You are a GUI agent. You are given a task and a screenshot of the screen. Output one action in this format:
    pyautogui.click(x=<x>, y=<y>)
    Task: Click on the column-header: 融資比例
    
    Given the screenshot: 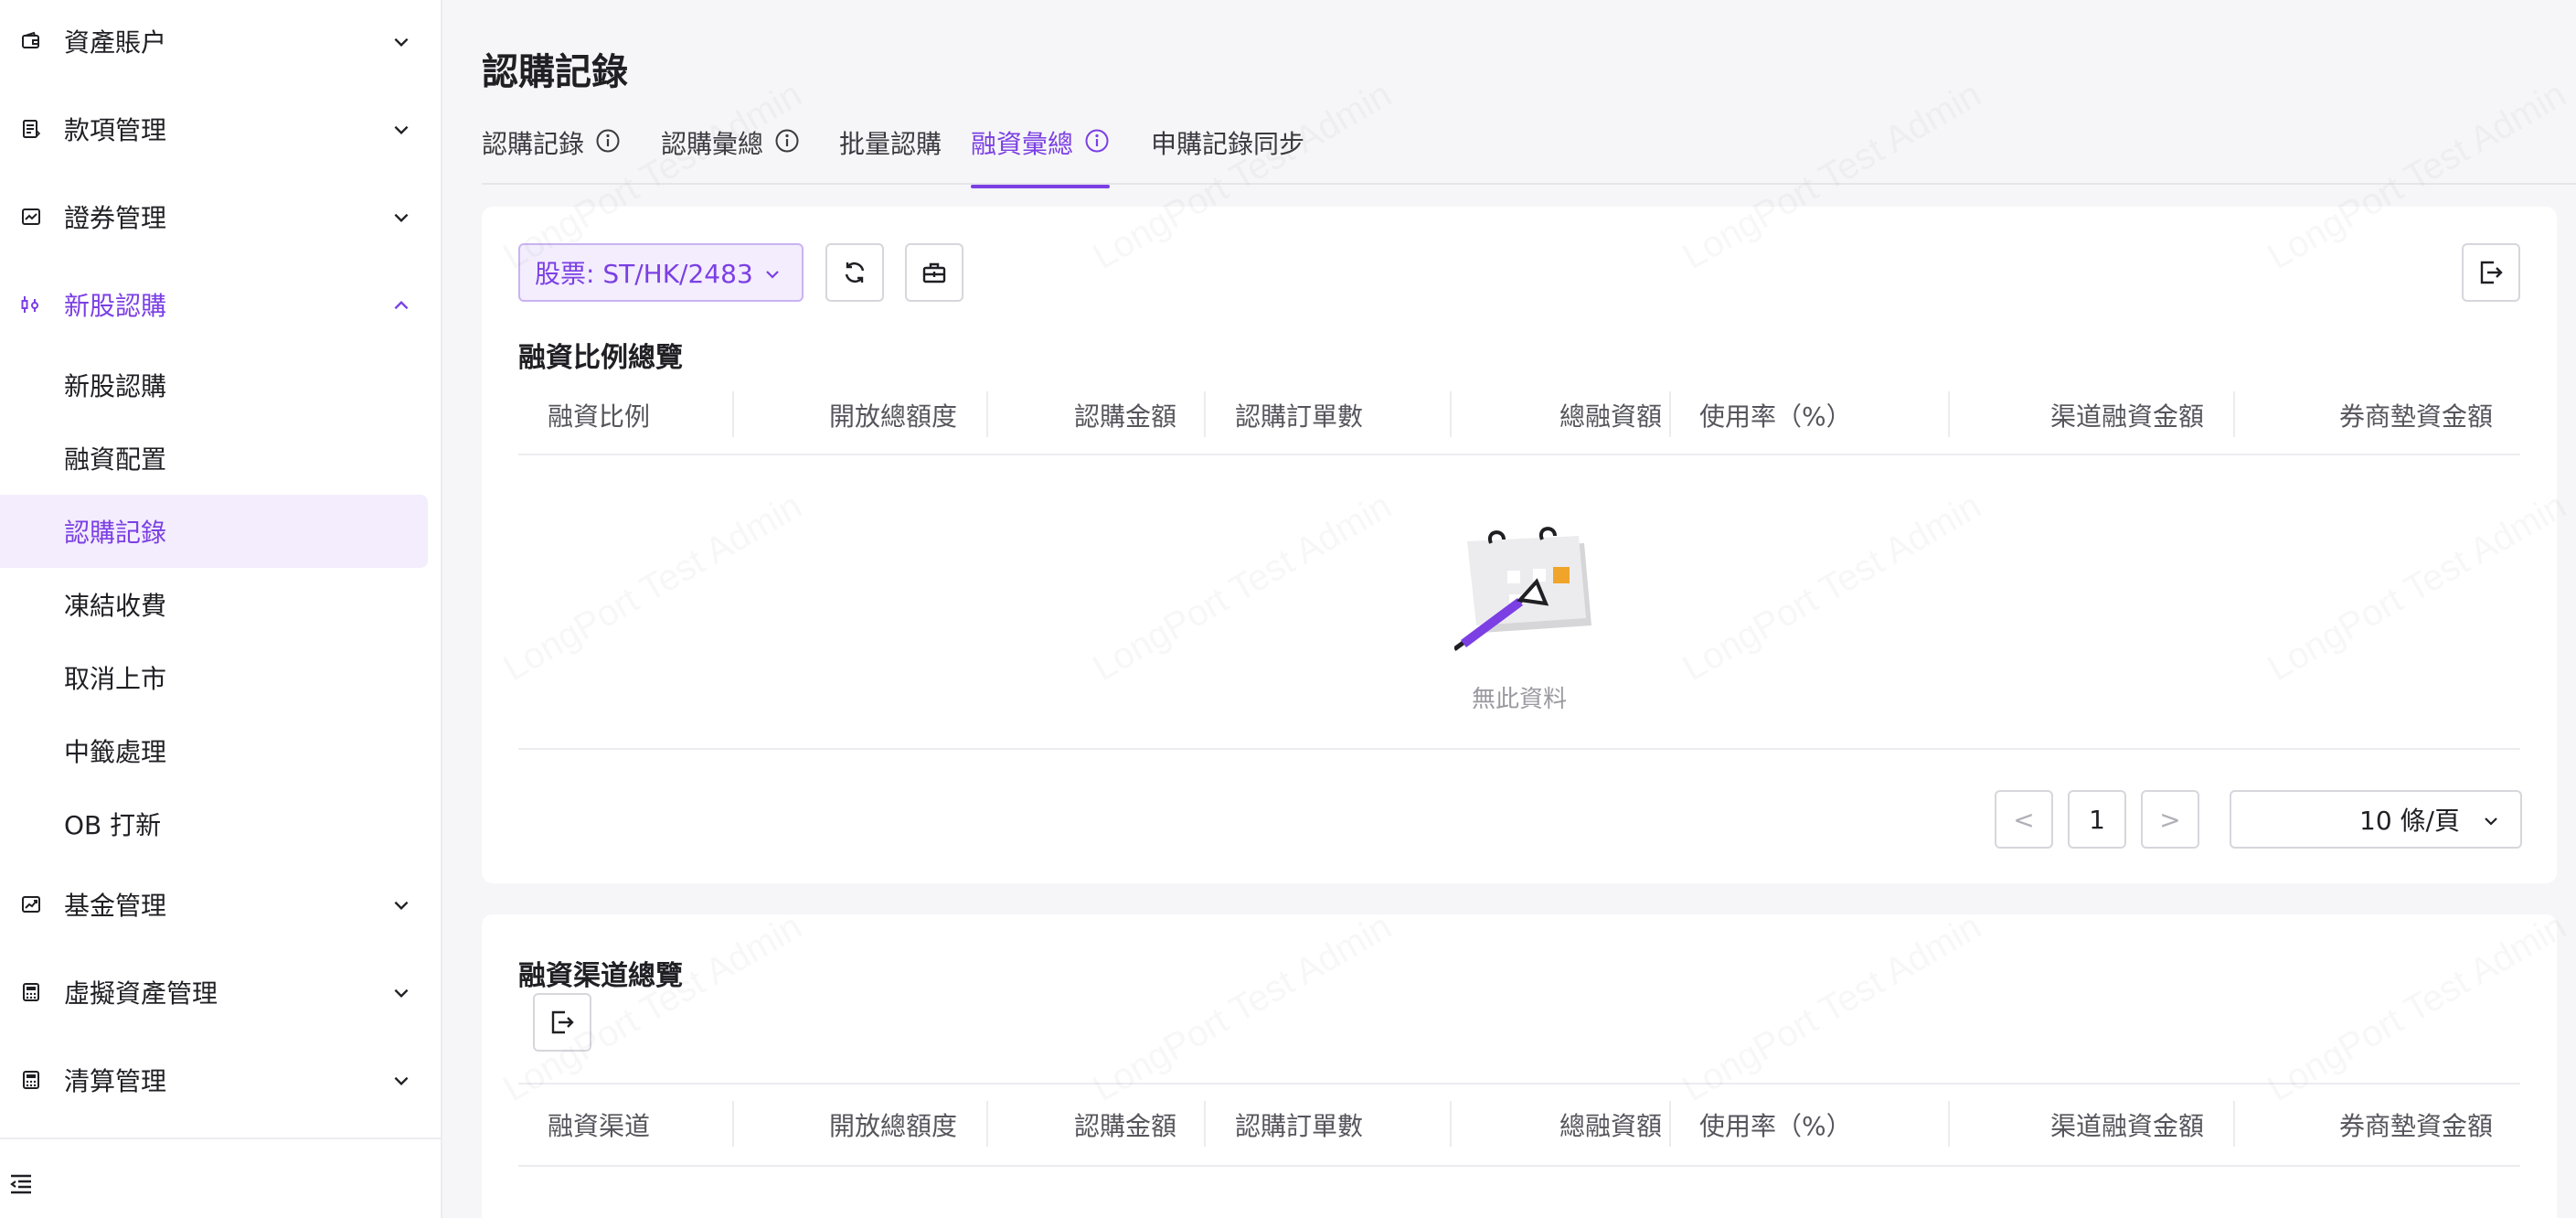 What is the action you would take?
    pyautogui.click(x=599, y=416)
    